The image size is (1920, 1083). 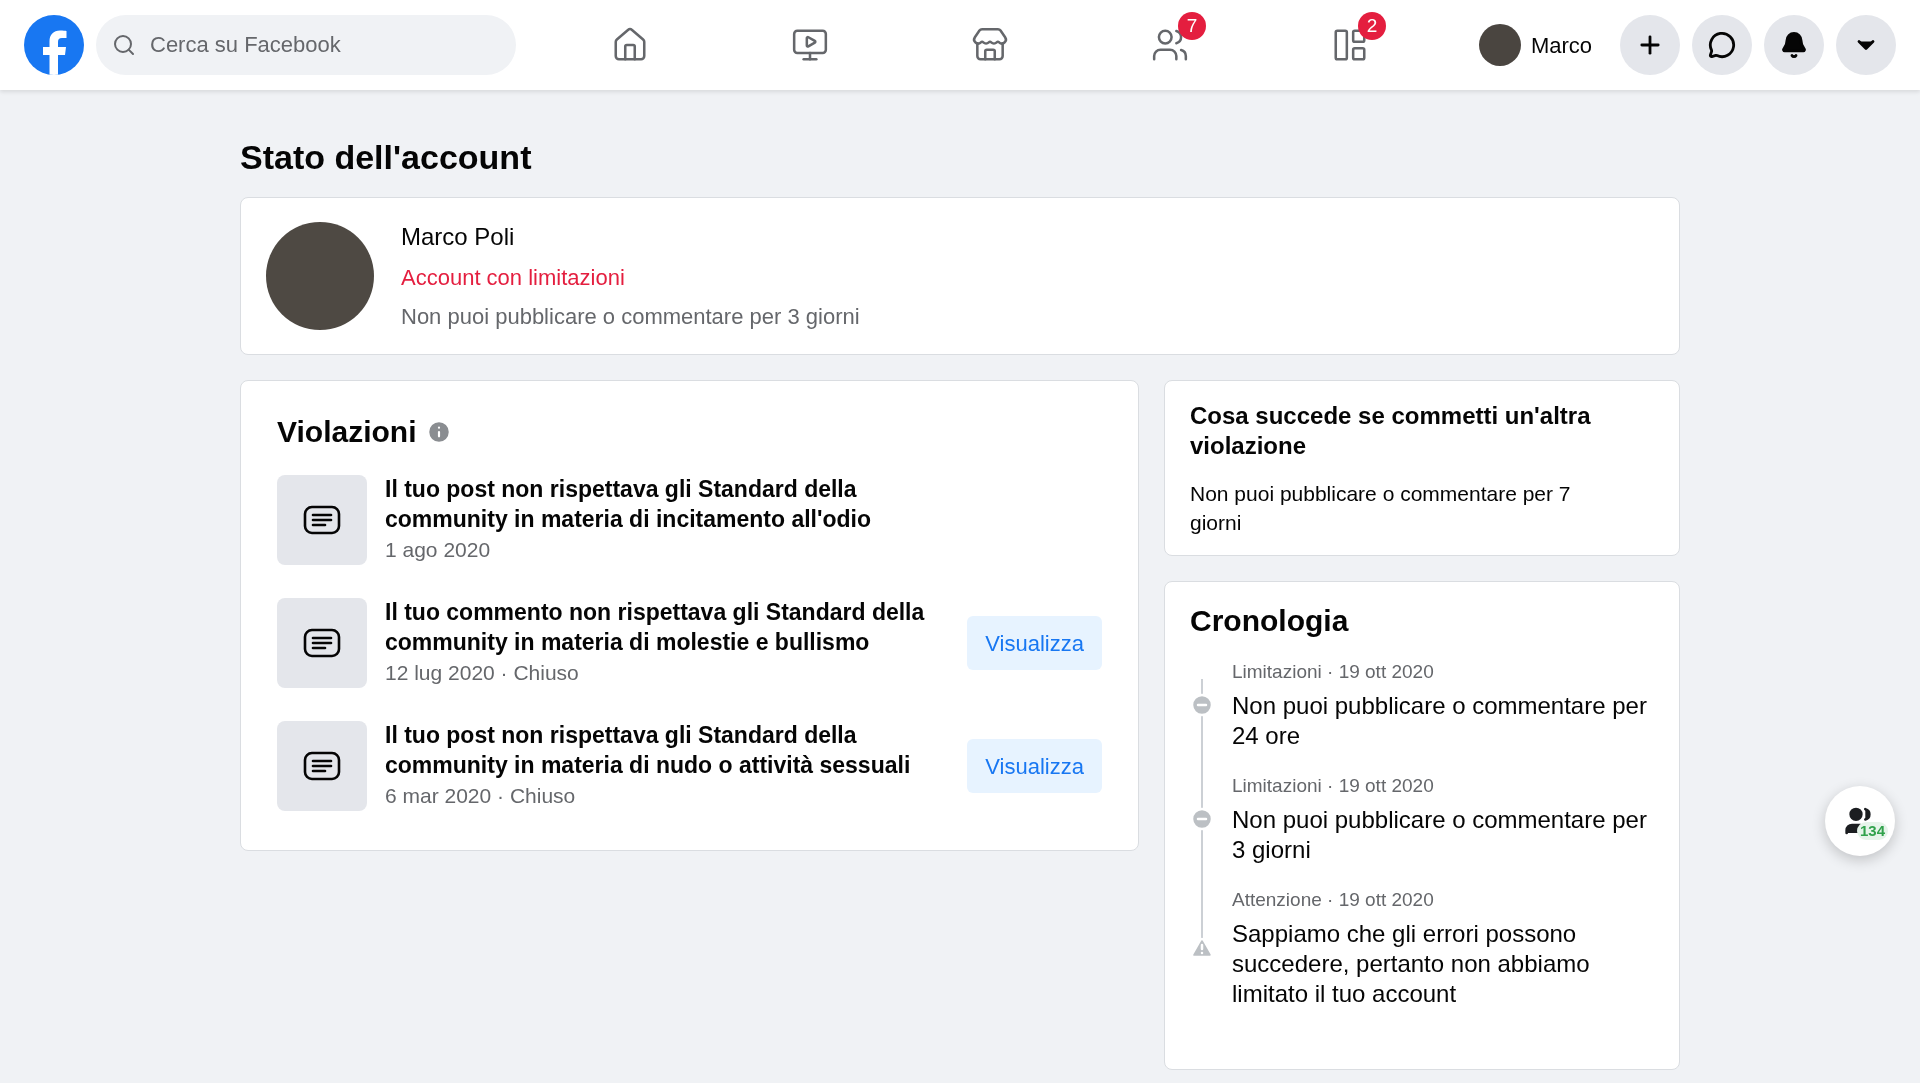 What do you see at coordinates (655, 627) in the screenshot?
I see `violation-text: Il tuo commento non rispettava gli Standard della community in materia di molestie e bullismo` at bounding box center [655, 627].